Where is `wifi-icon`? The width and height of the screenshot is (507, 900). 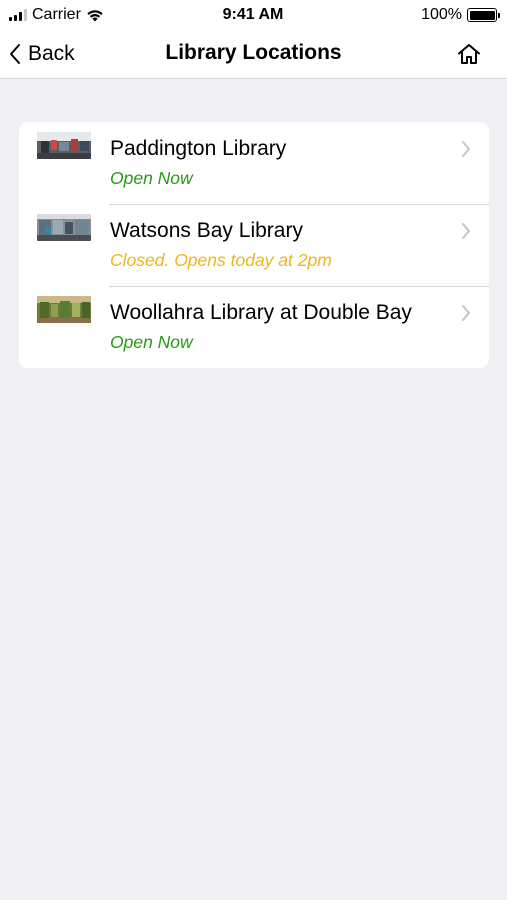 wifi-icon is located at coordinates (95, 15).